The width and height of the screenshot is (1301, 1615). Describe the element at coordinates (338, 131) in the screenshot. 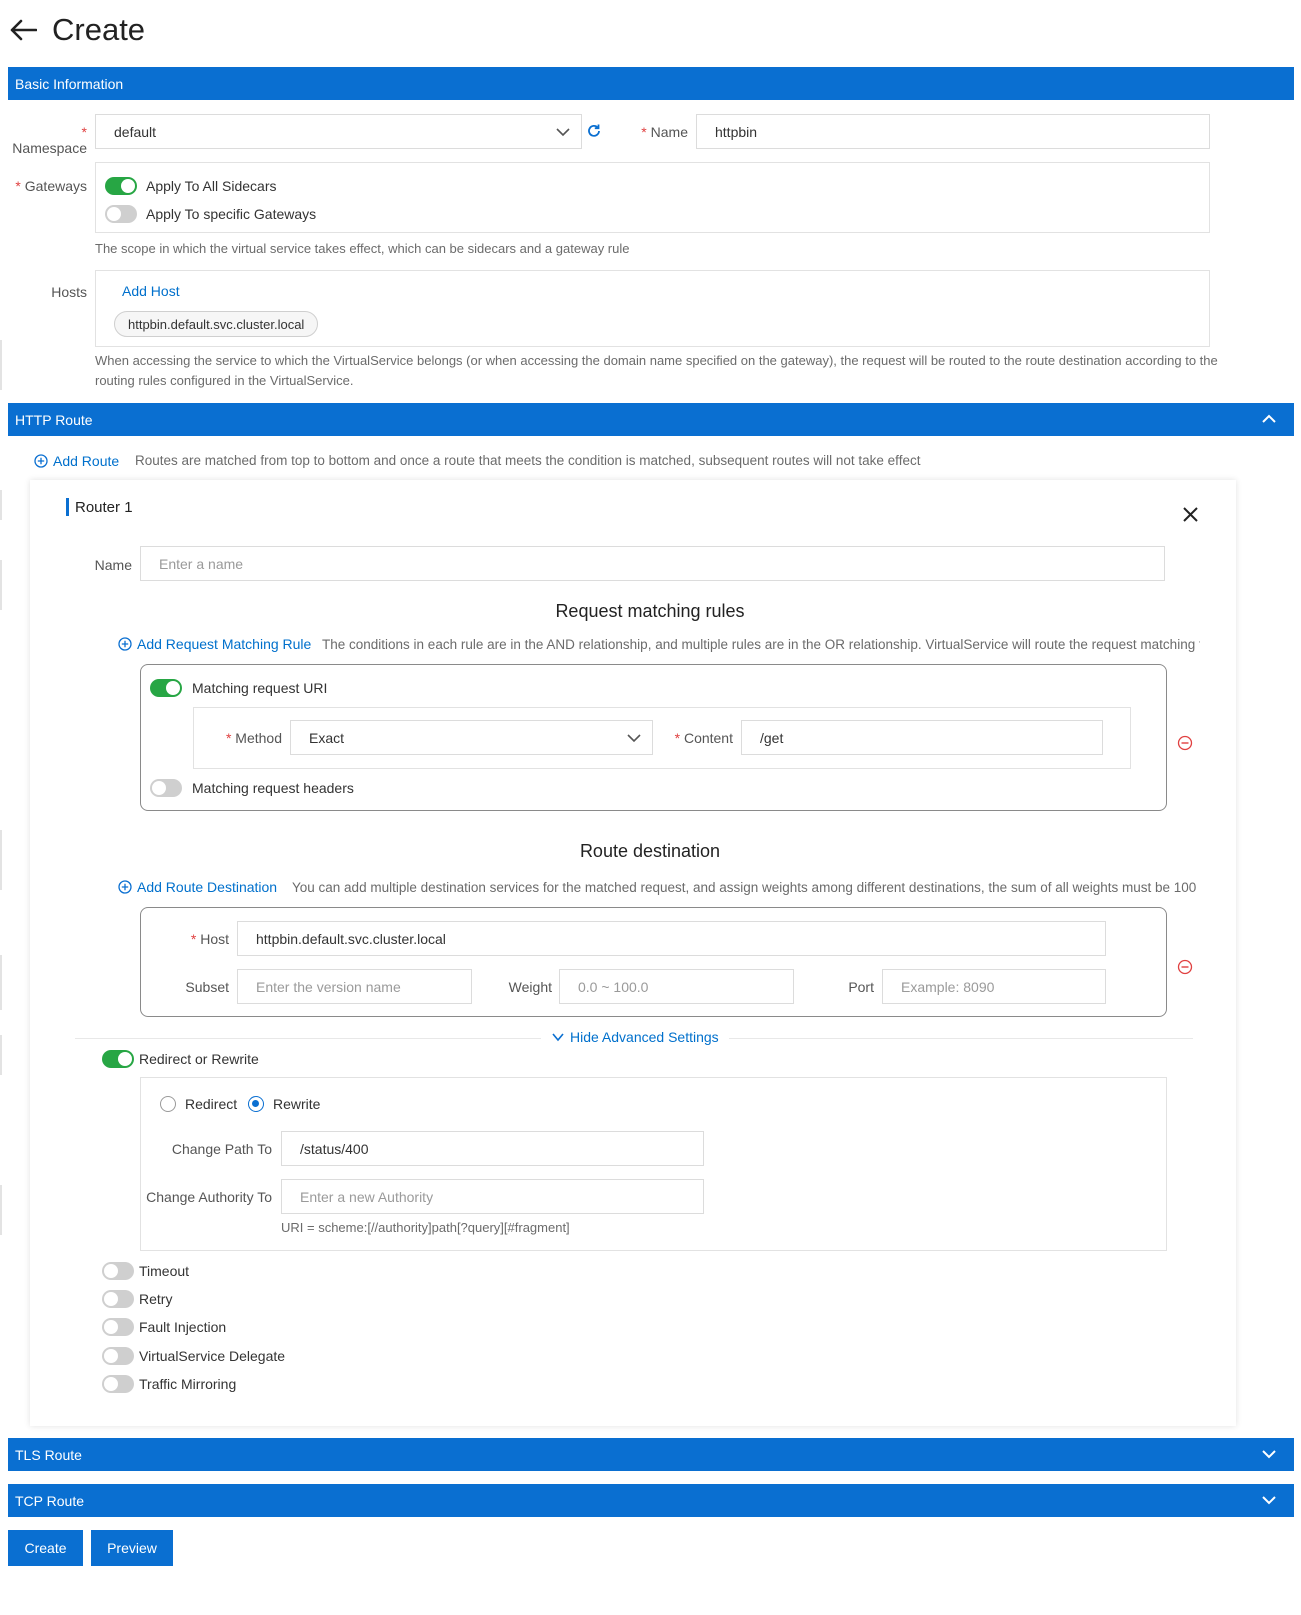

I see `namespace-select: default` at that location.